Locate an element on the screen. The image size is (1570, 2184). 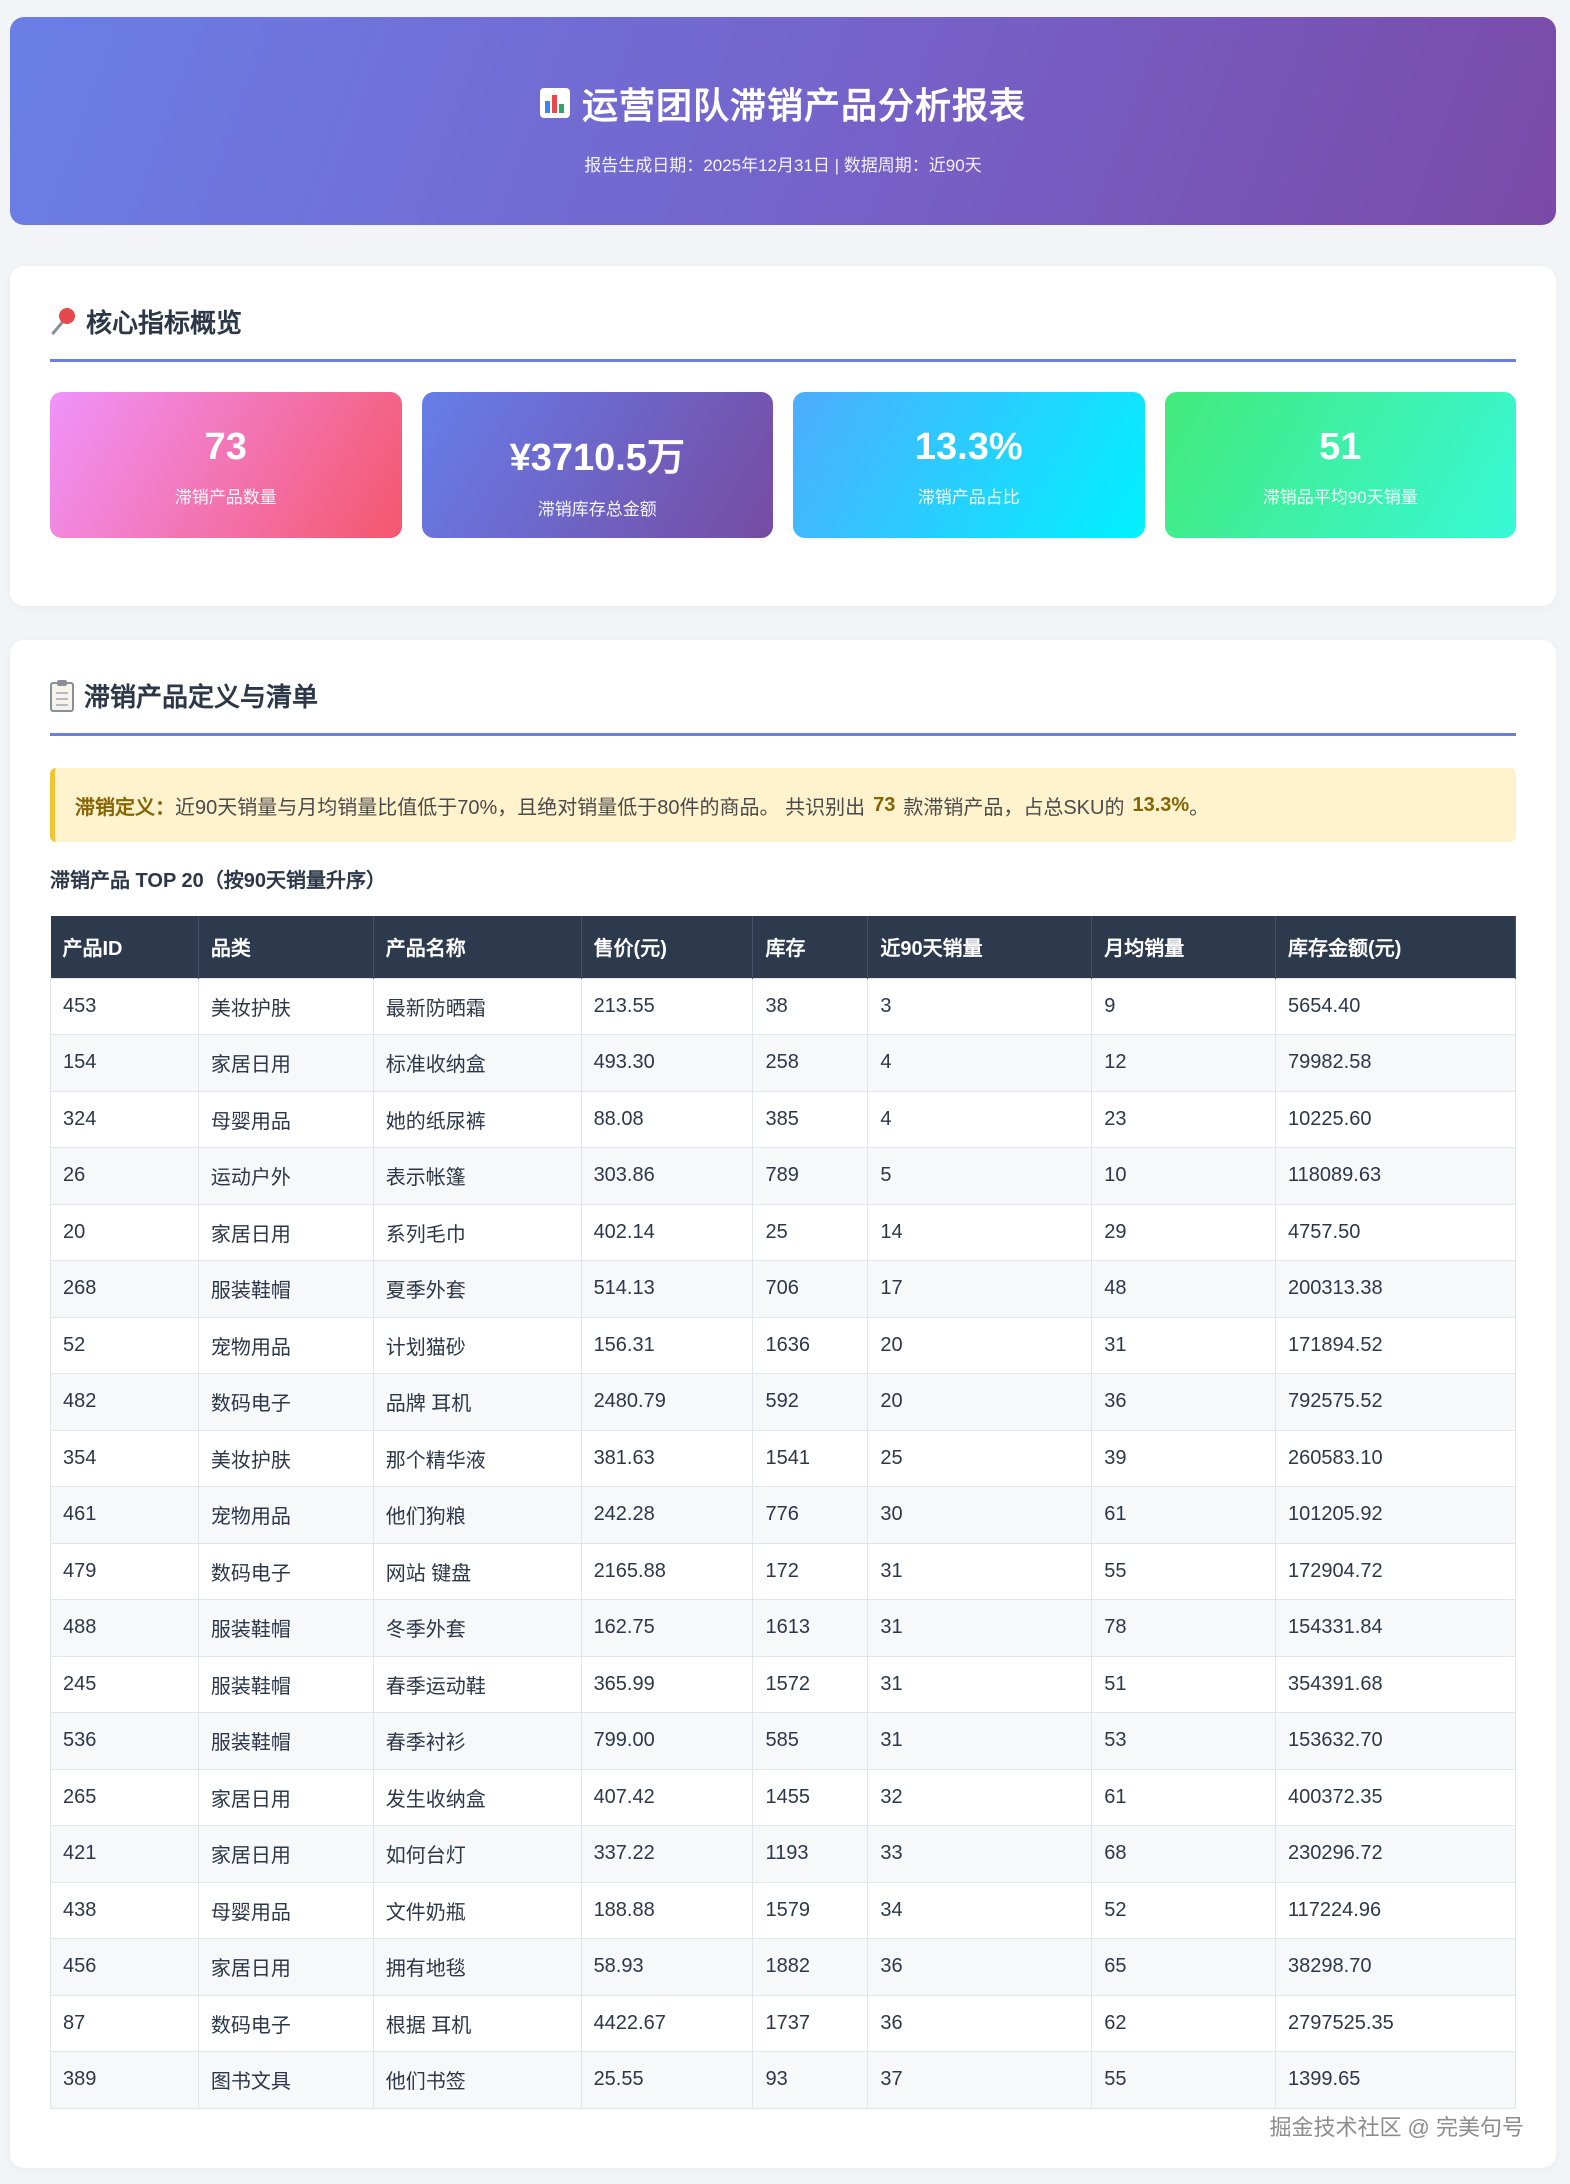
metric-card-avg-sales: 51 滞销品平均90天销量 is located at coordinates (1340, 465).